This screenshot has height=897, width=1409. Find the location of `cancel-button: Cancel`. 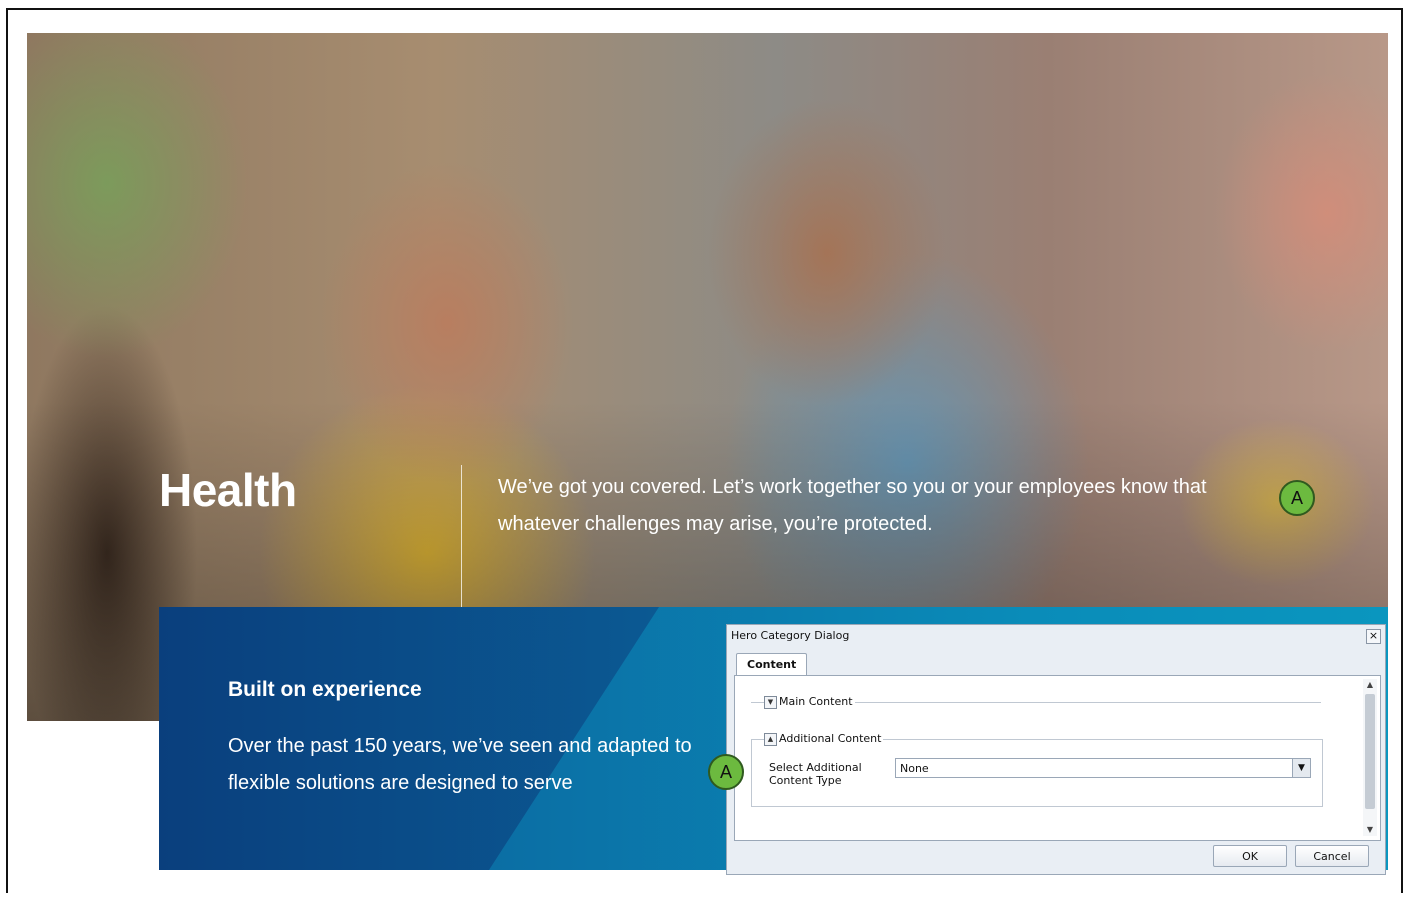

cancel-button: Cancel is located at coordinates (1332, 856).